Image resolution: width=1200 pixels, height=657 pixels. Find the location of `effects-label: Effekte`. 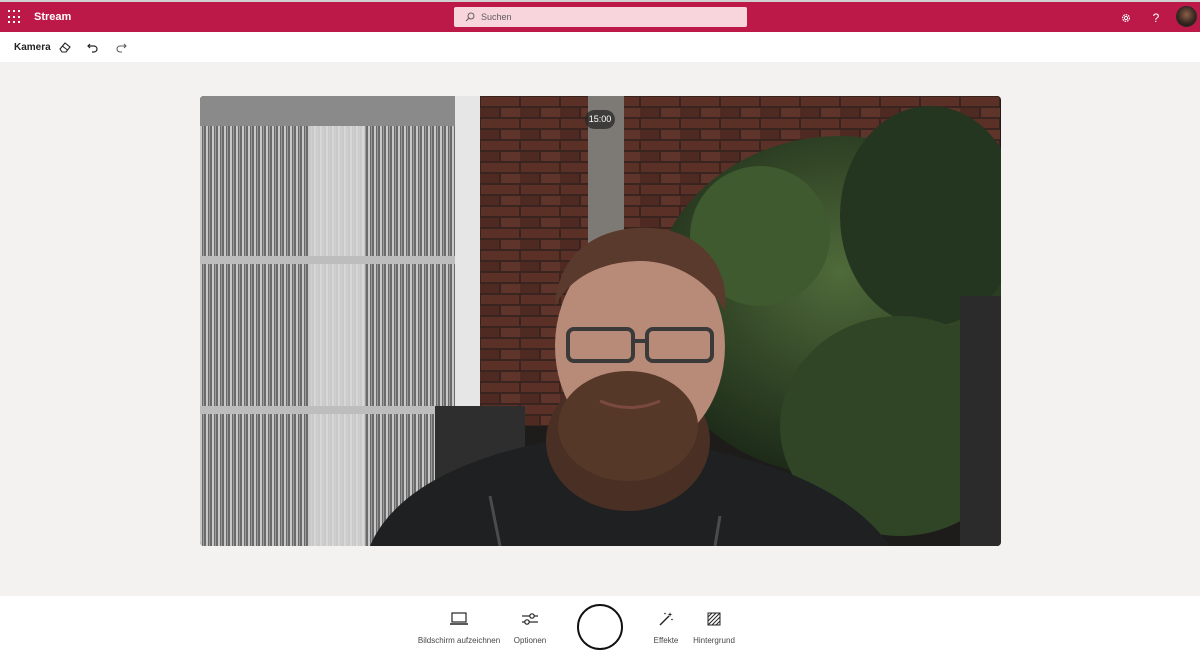

effects-label: Effekte is located at coordinates (666, 640).